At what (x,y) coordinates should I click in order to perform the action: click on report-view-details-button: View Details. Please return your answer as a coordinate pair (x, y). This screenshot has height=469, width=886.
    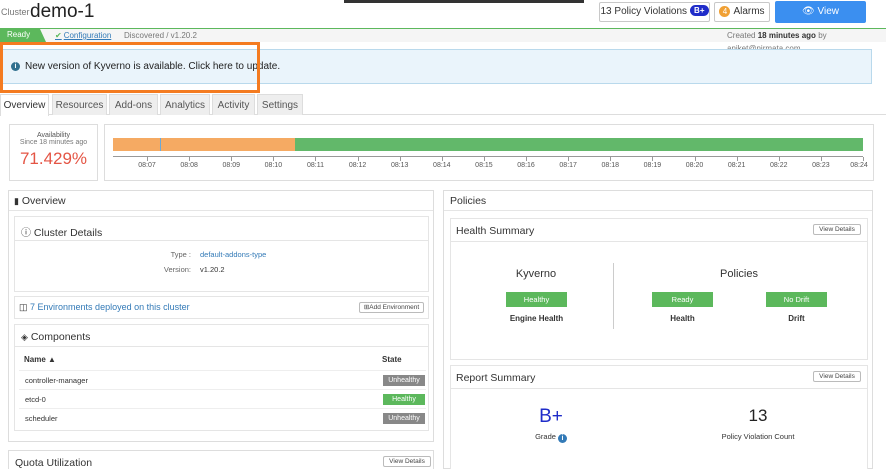
    Looking at the image, I should click on (837, 376).